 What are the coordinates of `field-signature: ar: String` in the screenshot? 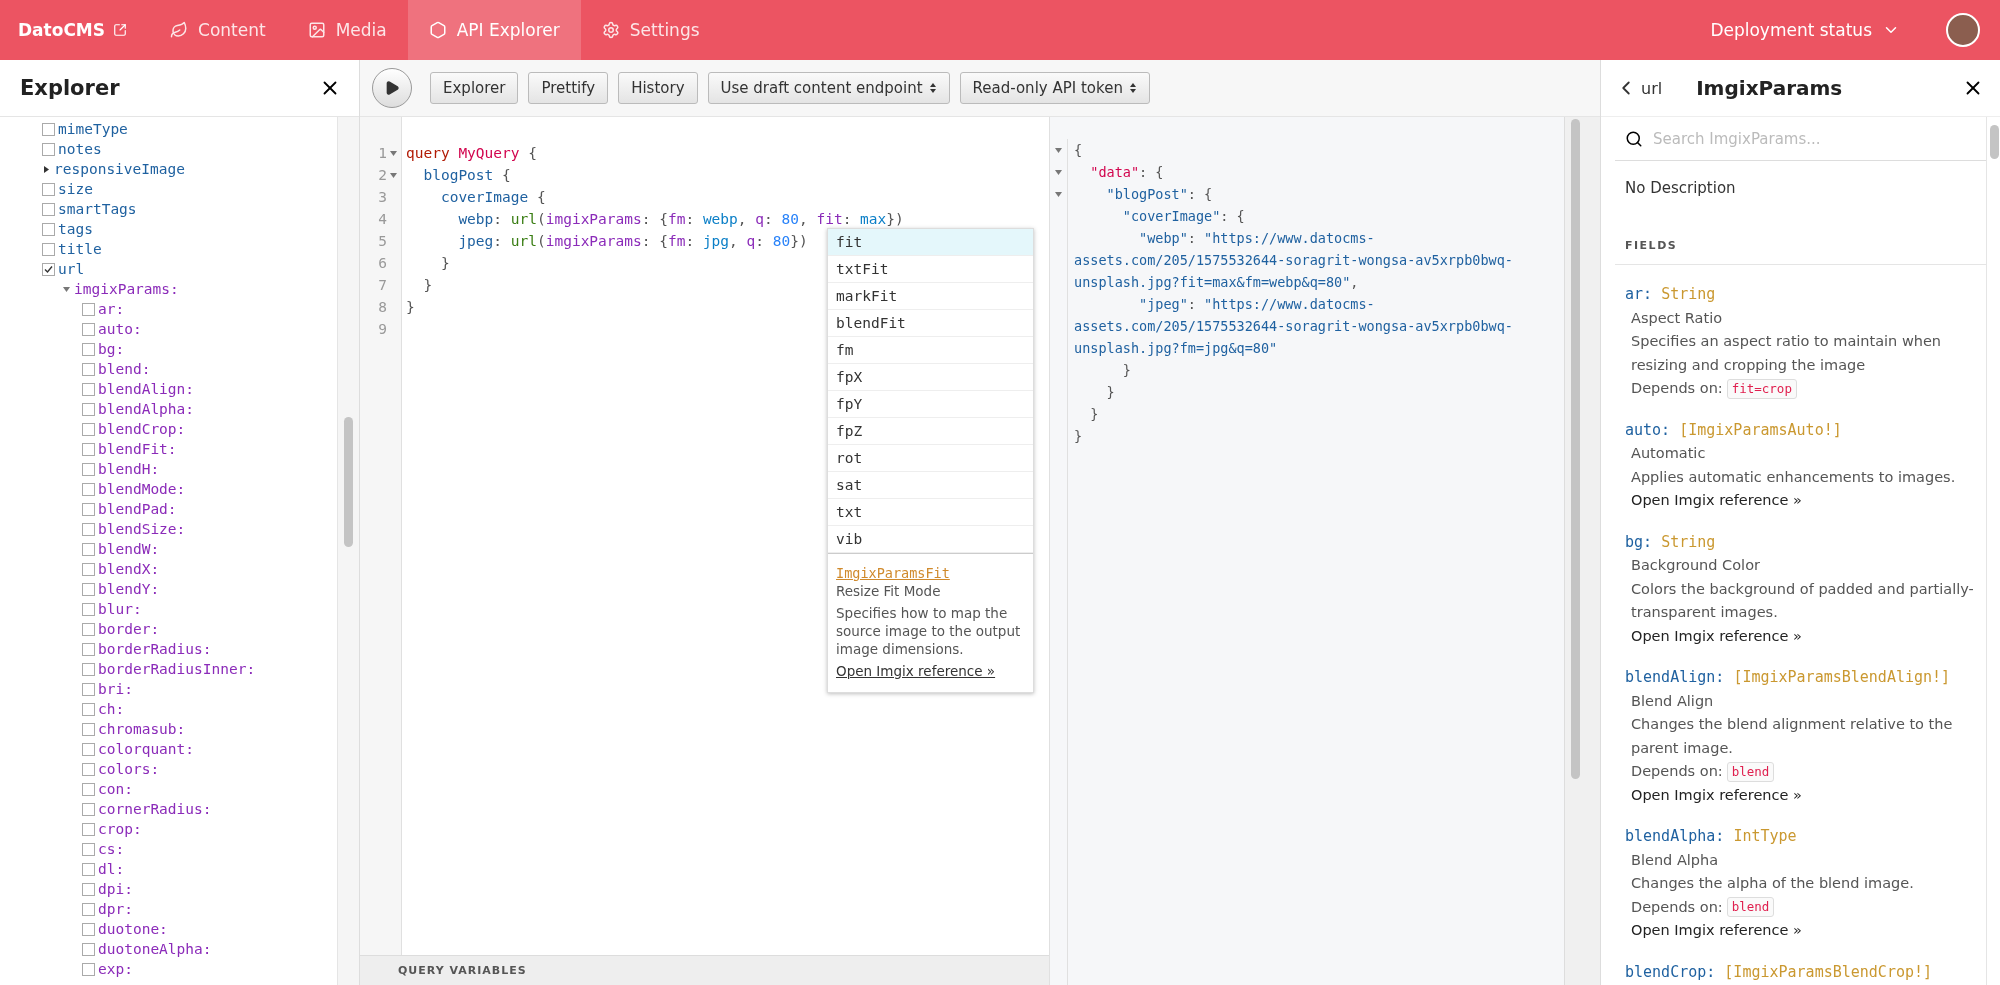 It's located at (1805, 295).